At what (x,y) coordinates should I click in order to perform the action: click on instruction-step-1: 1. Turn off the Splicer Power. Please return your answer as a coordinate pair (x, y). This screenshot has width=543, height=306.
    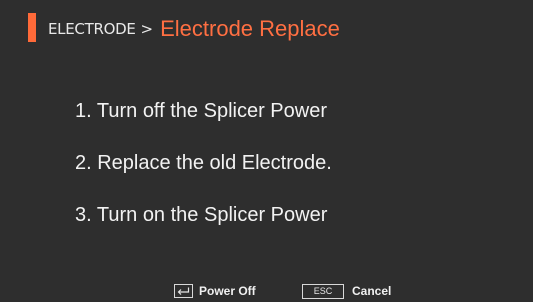
    Looking at the image, I should click on (201, 111).